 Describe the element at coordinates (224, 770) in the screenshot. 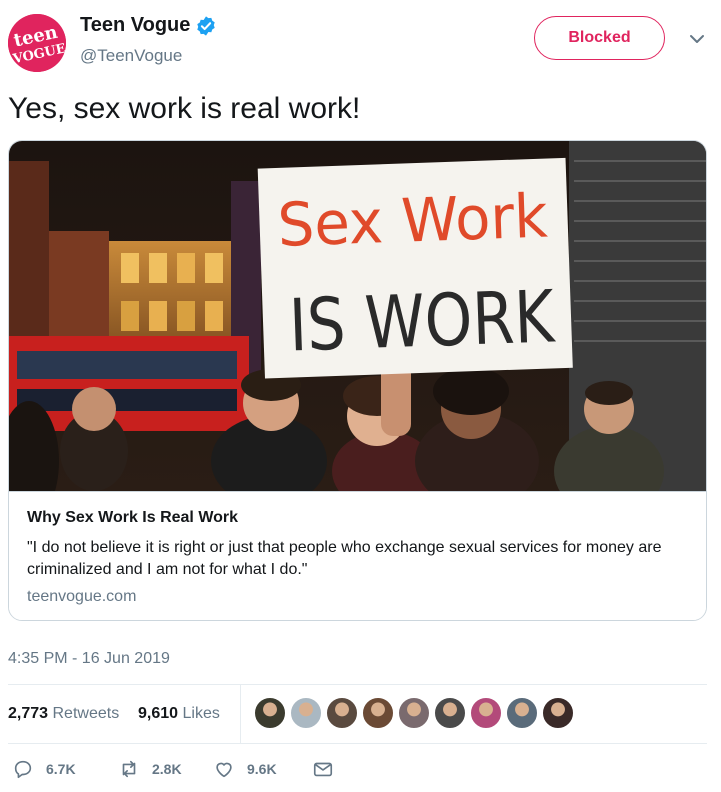

I see `heart-icon` at that location.